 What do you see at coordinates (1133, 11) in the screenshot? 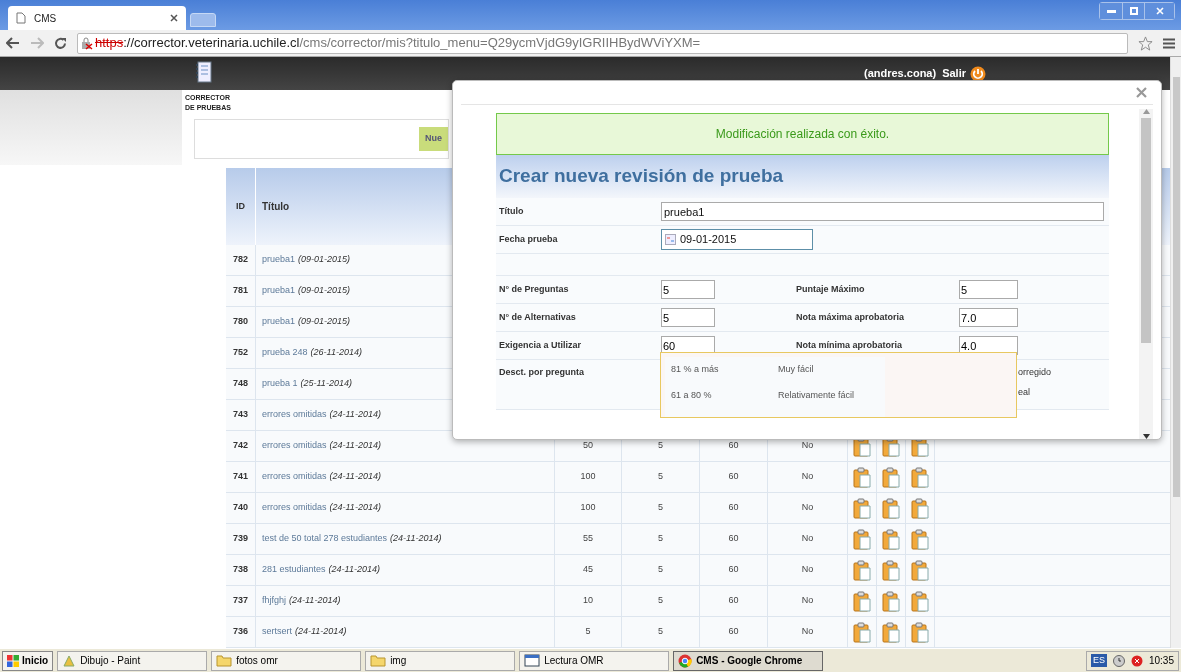
I see `restore-button` at bounding box center [1133, 11].